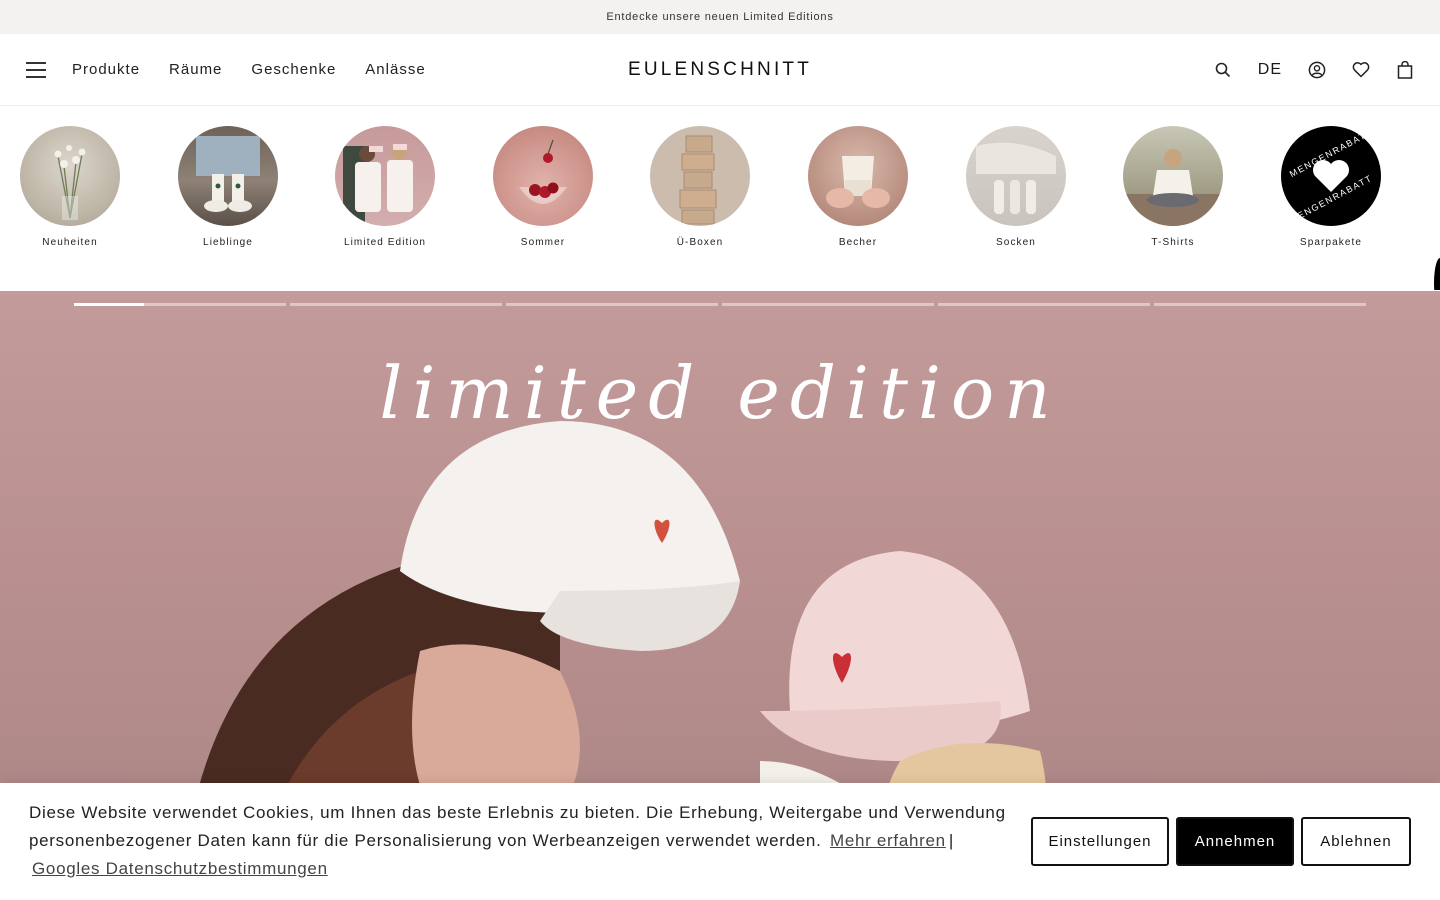  I want to click on category-sommer: Sommer, so click(543, 187).